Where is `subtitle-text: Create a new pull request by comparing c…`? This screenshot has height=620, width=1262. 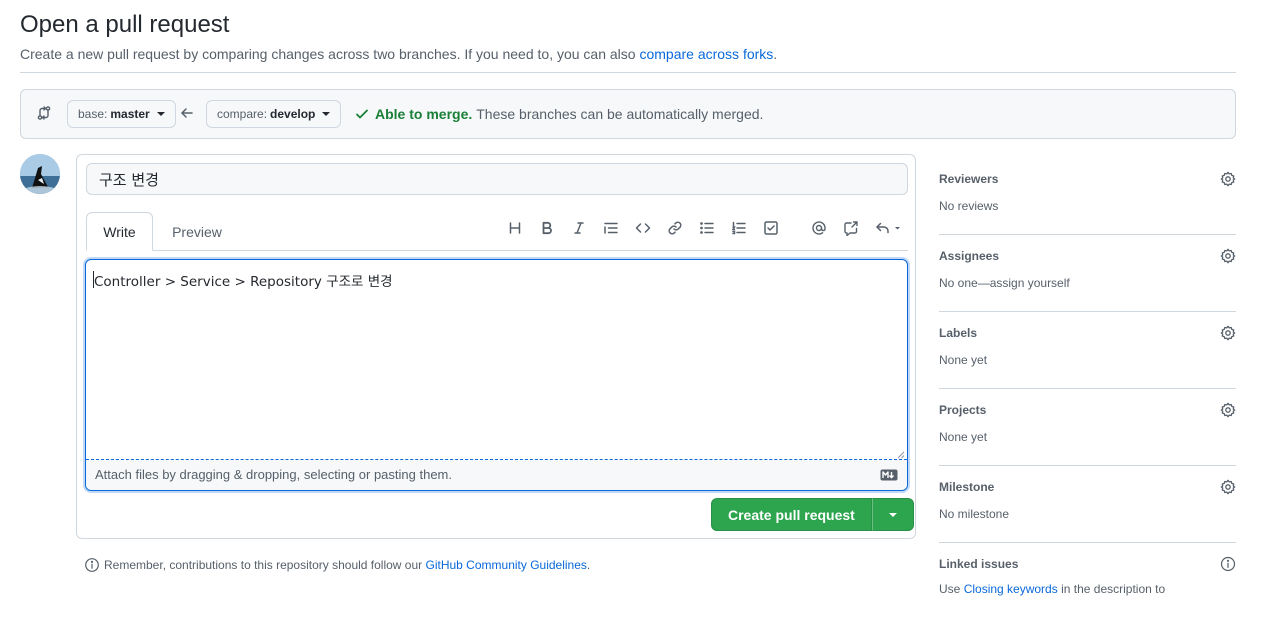 subtitle-text: Create a new pull request by comparing c… is located at coordinates (328, 54).